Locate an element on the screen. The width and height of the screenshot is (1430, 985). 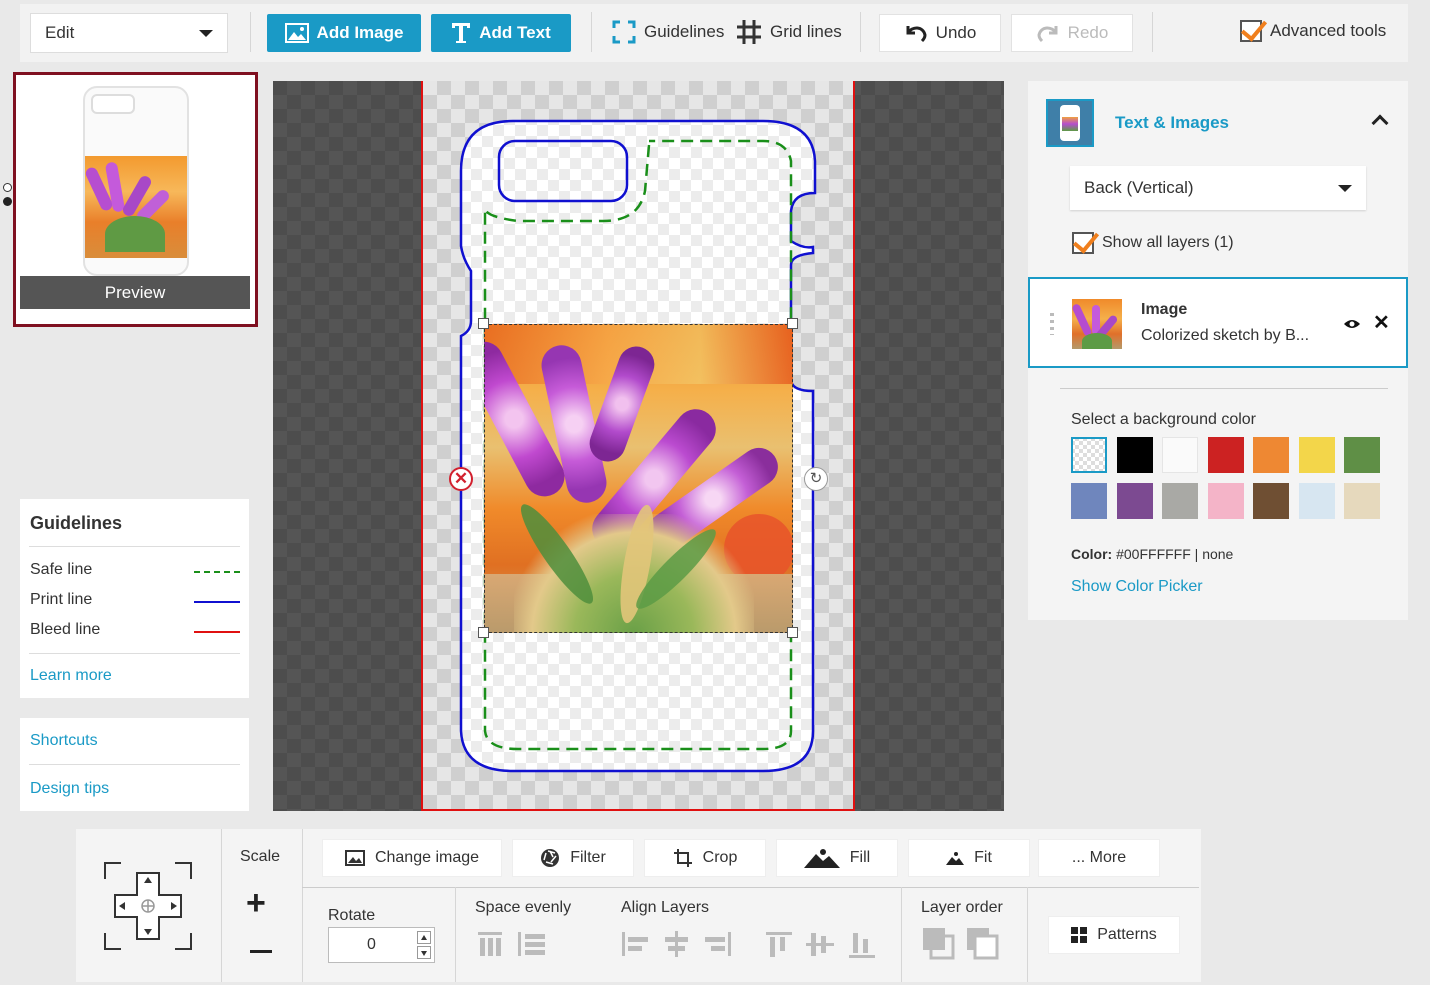
eye-icon is located at coordinates (1352, 326).